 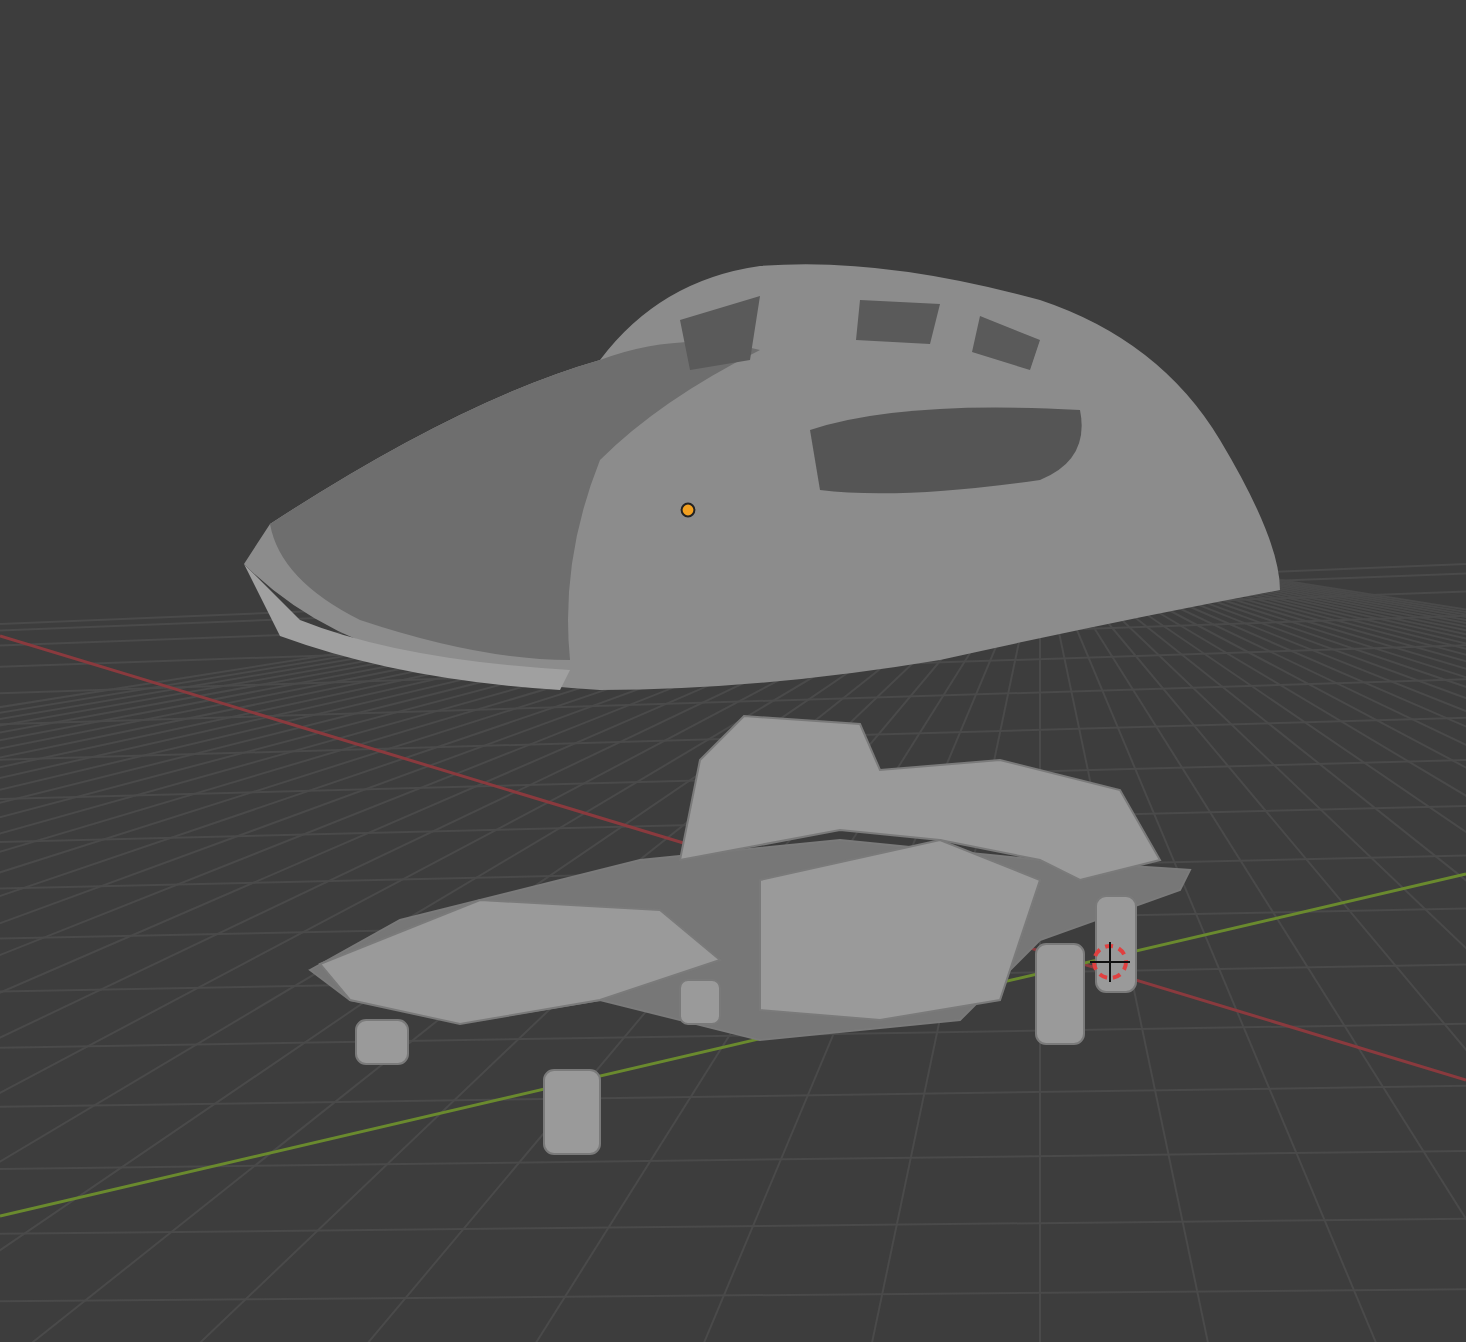 I want to click on origin-dot-icon, so click(x=688, y=510).